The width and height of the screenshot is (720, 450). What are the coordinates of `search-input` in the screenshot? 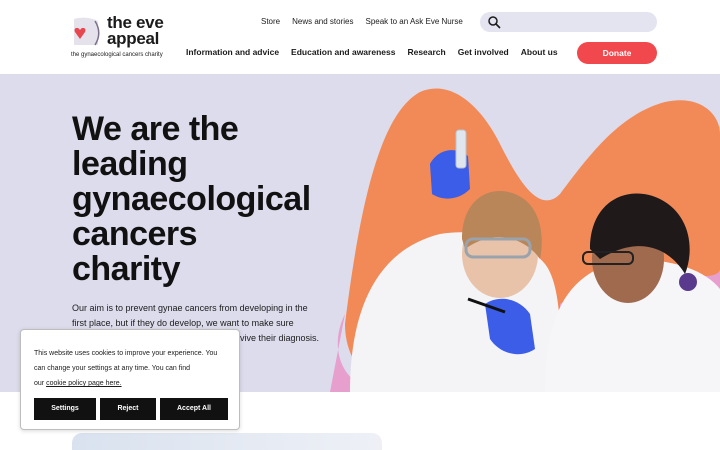 It's located at (568, 22).